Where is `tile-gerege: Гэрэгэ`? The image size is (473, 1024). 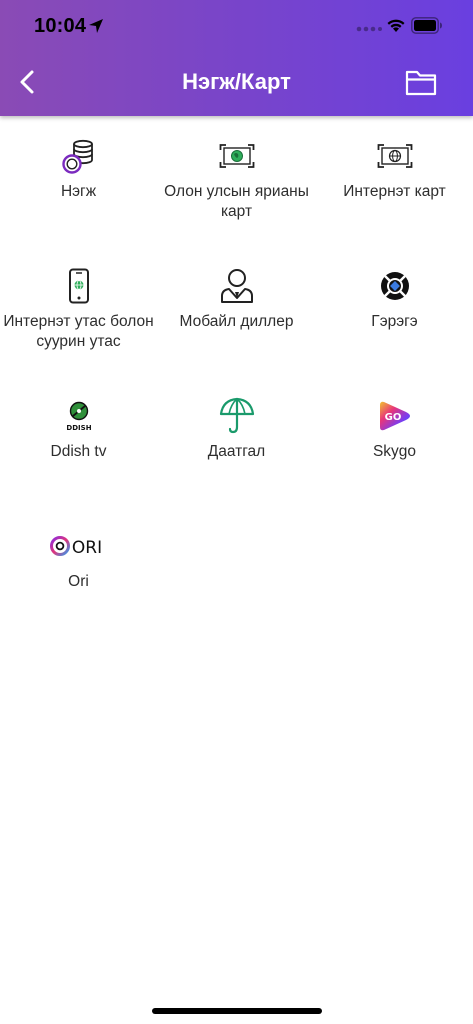 tile-gerege: Гэрэгэ is located at coordinates (394, 306).